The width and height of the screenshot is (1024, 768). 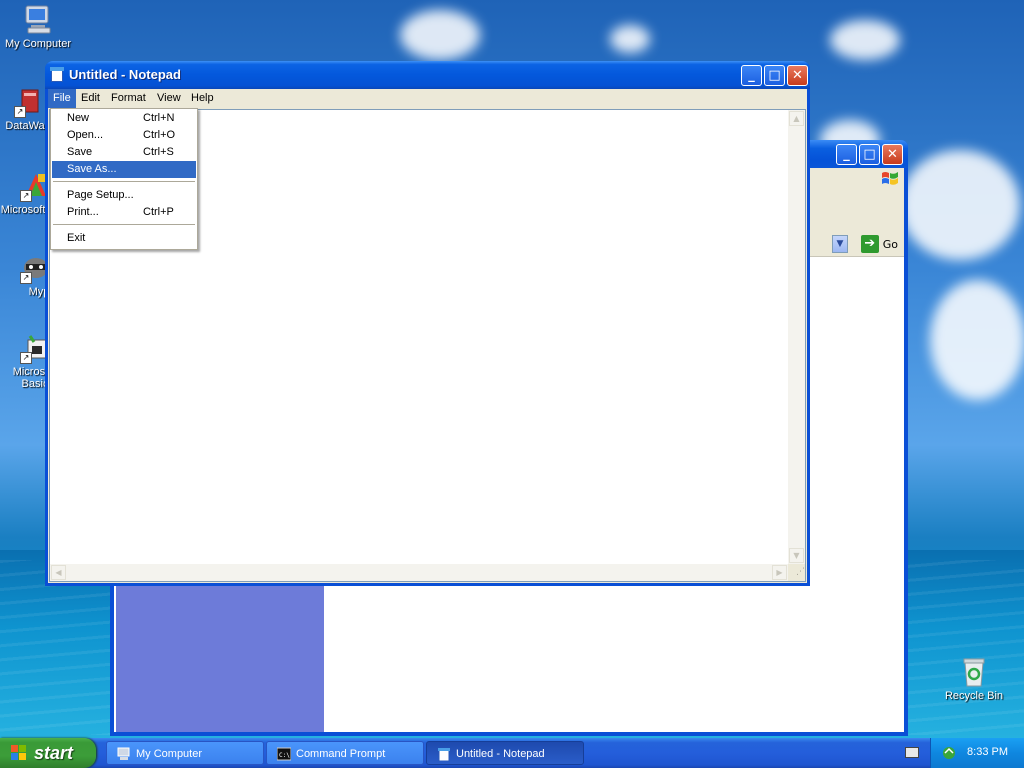 I want to click on menu-item-shortcut: Ctrl+O, so click(x=159, y=135).